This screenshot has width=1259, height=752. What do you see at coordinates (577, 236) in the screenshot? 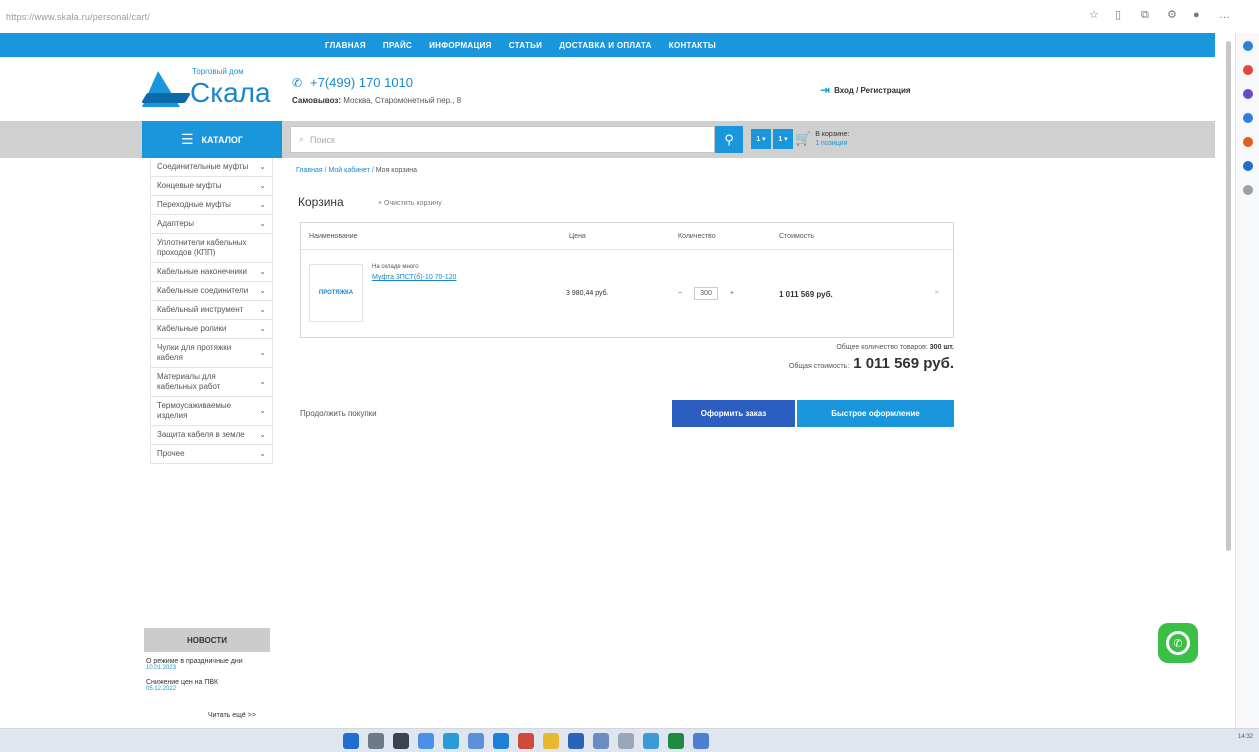
I see `col-price: Цена` at bounding box center [577, 236].